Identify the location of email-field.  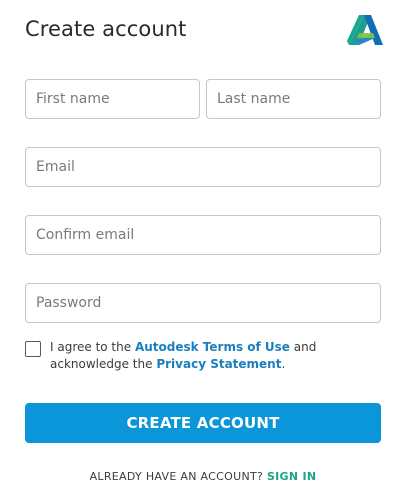
(203, 167).